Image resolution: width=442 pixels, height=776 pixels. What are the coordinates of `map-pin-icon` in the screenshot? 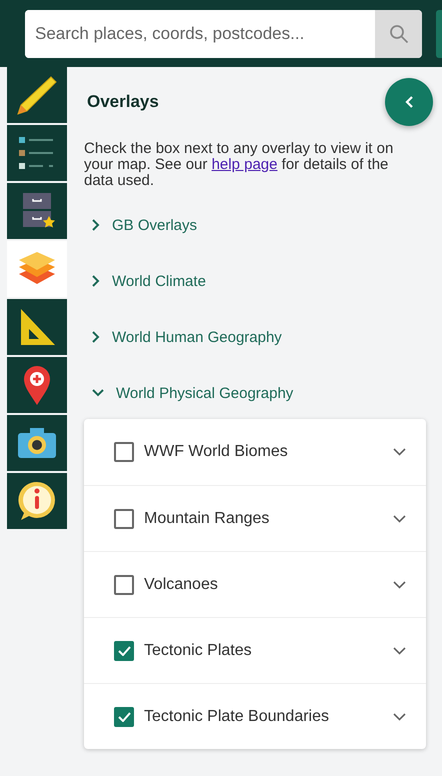 It's located at (37, 385).